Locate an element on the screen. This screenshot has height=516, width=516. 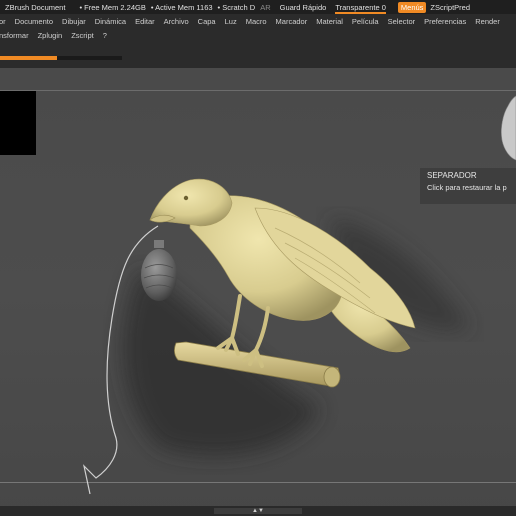
menu-item-preferences: Preferencias is located at coordinates (445, 21).